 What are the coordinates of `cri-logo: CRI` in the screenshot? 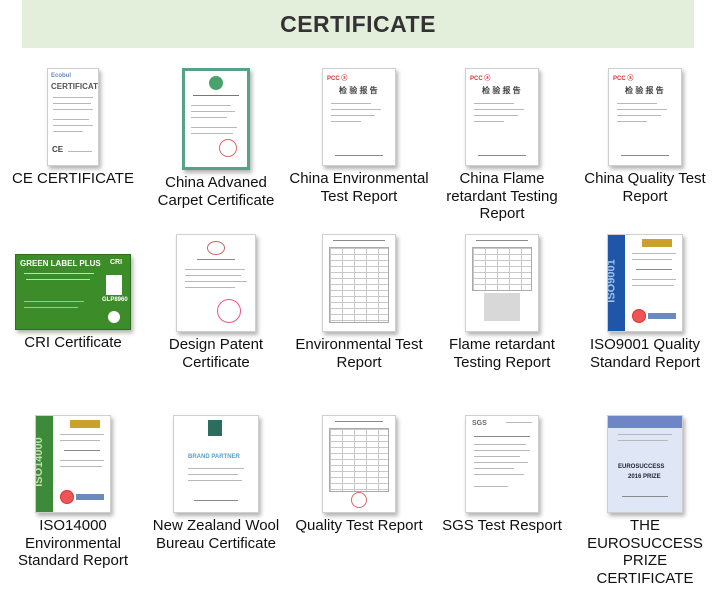 It's located at (116, 262).